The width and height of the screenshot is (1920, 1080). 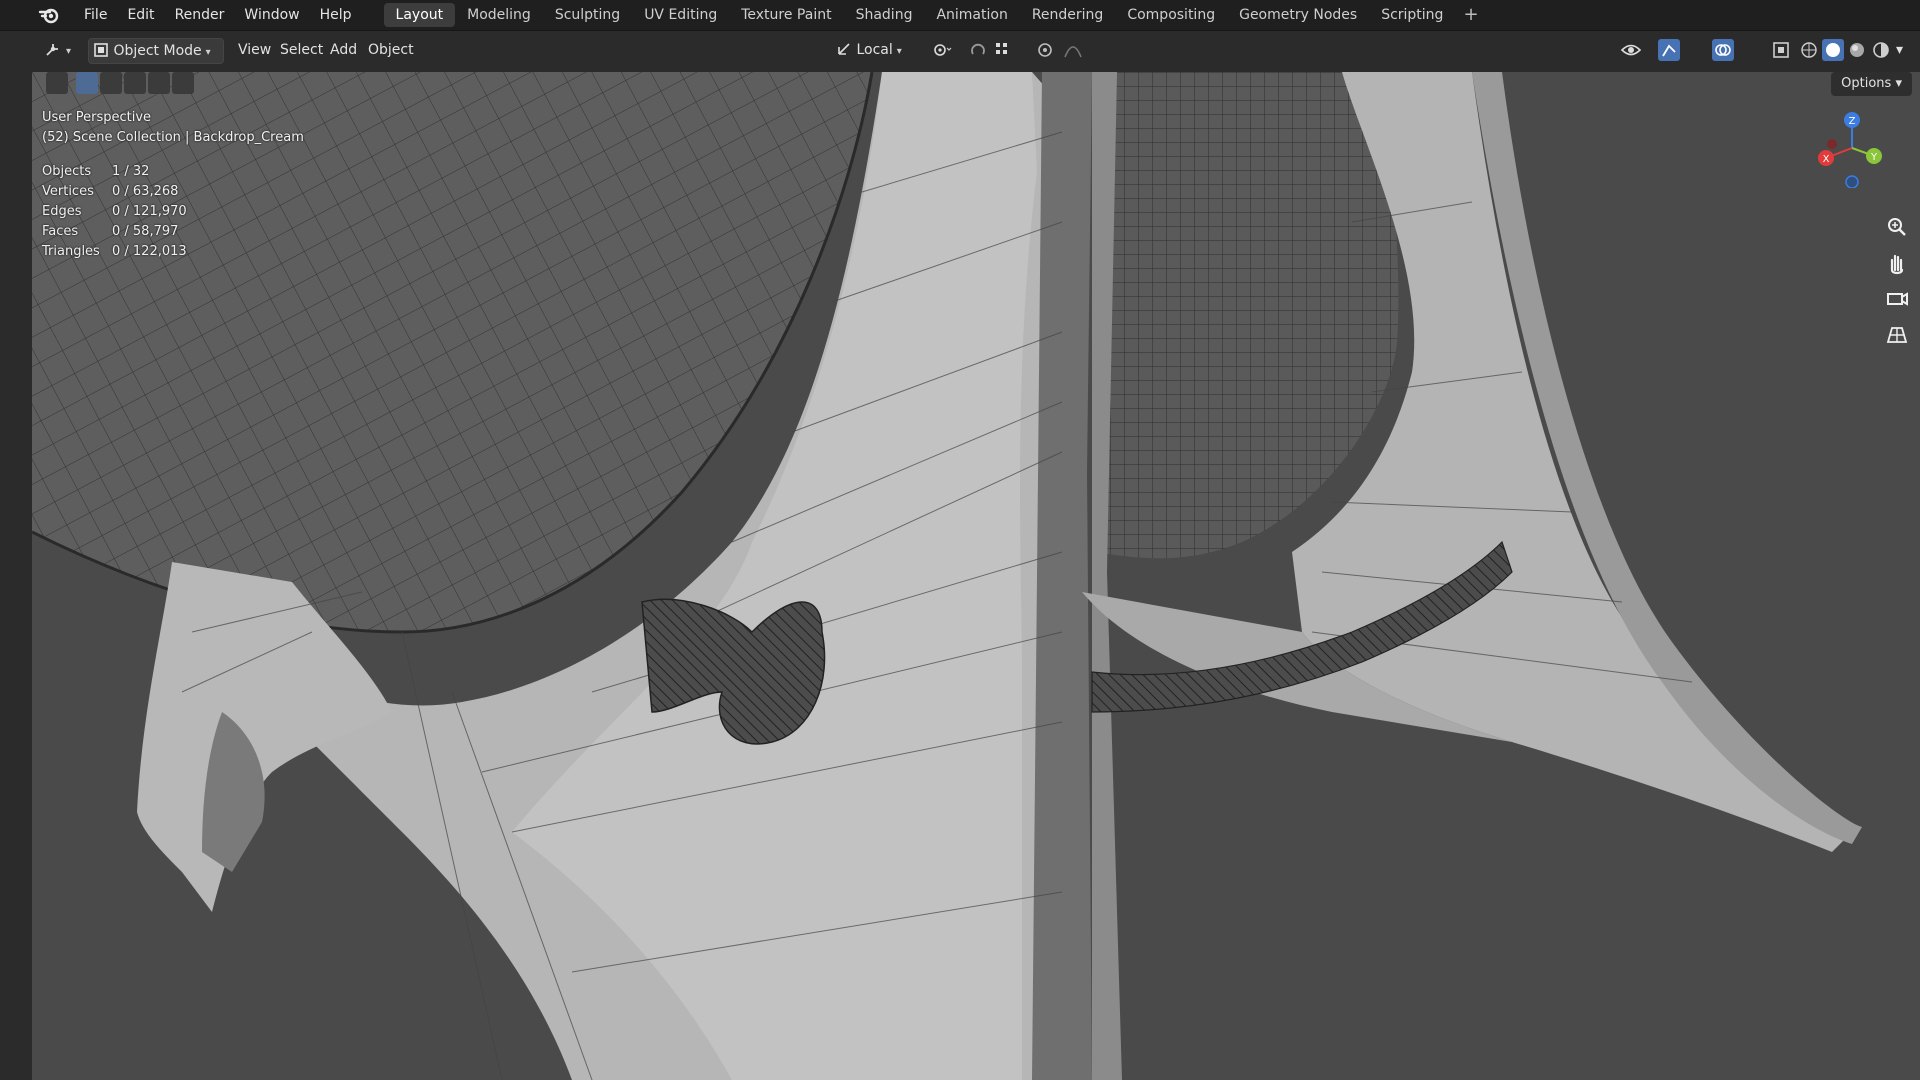 I want to click on select-mode-toolbar, so click(x=120, y=83).